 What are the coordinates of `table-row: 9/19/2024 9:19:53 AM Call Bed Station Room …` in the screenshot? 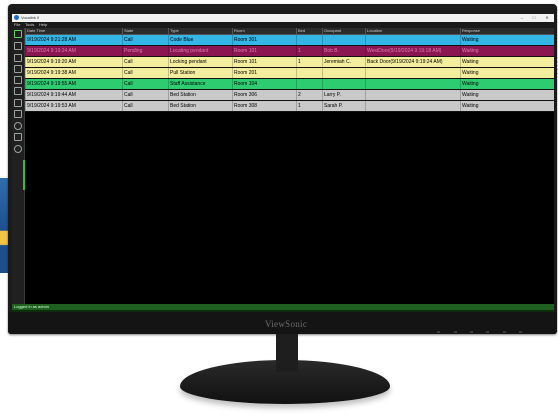 It's located at (289, 106).